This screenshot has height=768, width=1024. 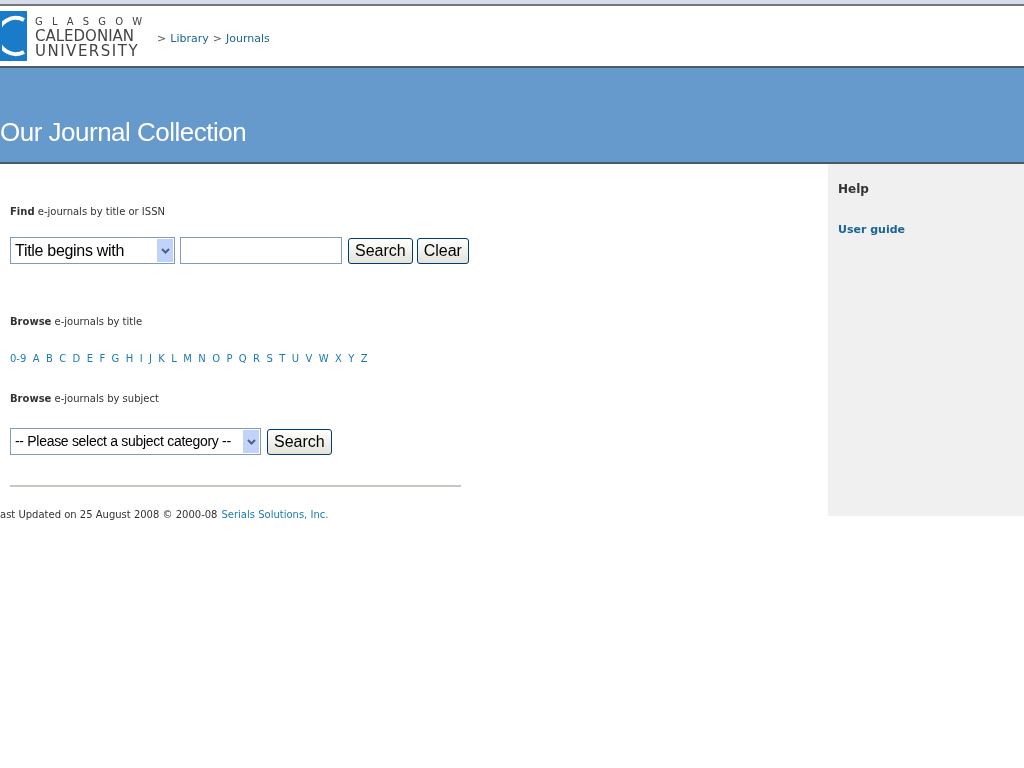 What do you see at coordinates (49, 358) in the screenshot?
I see `letter-link: B` at bounding box center [49, 358].